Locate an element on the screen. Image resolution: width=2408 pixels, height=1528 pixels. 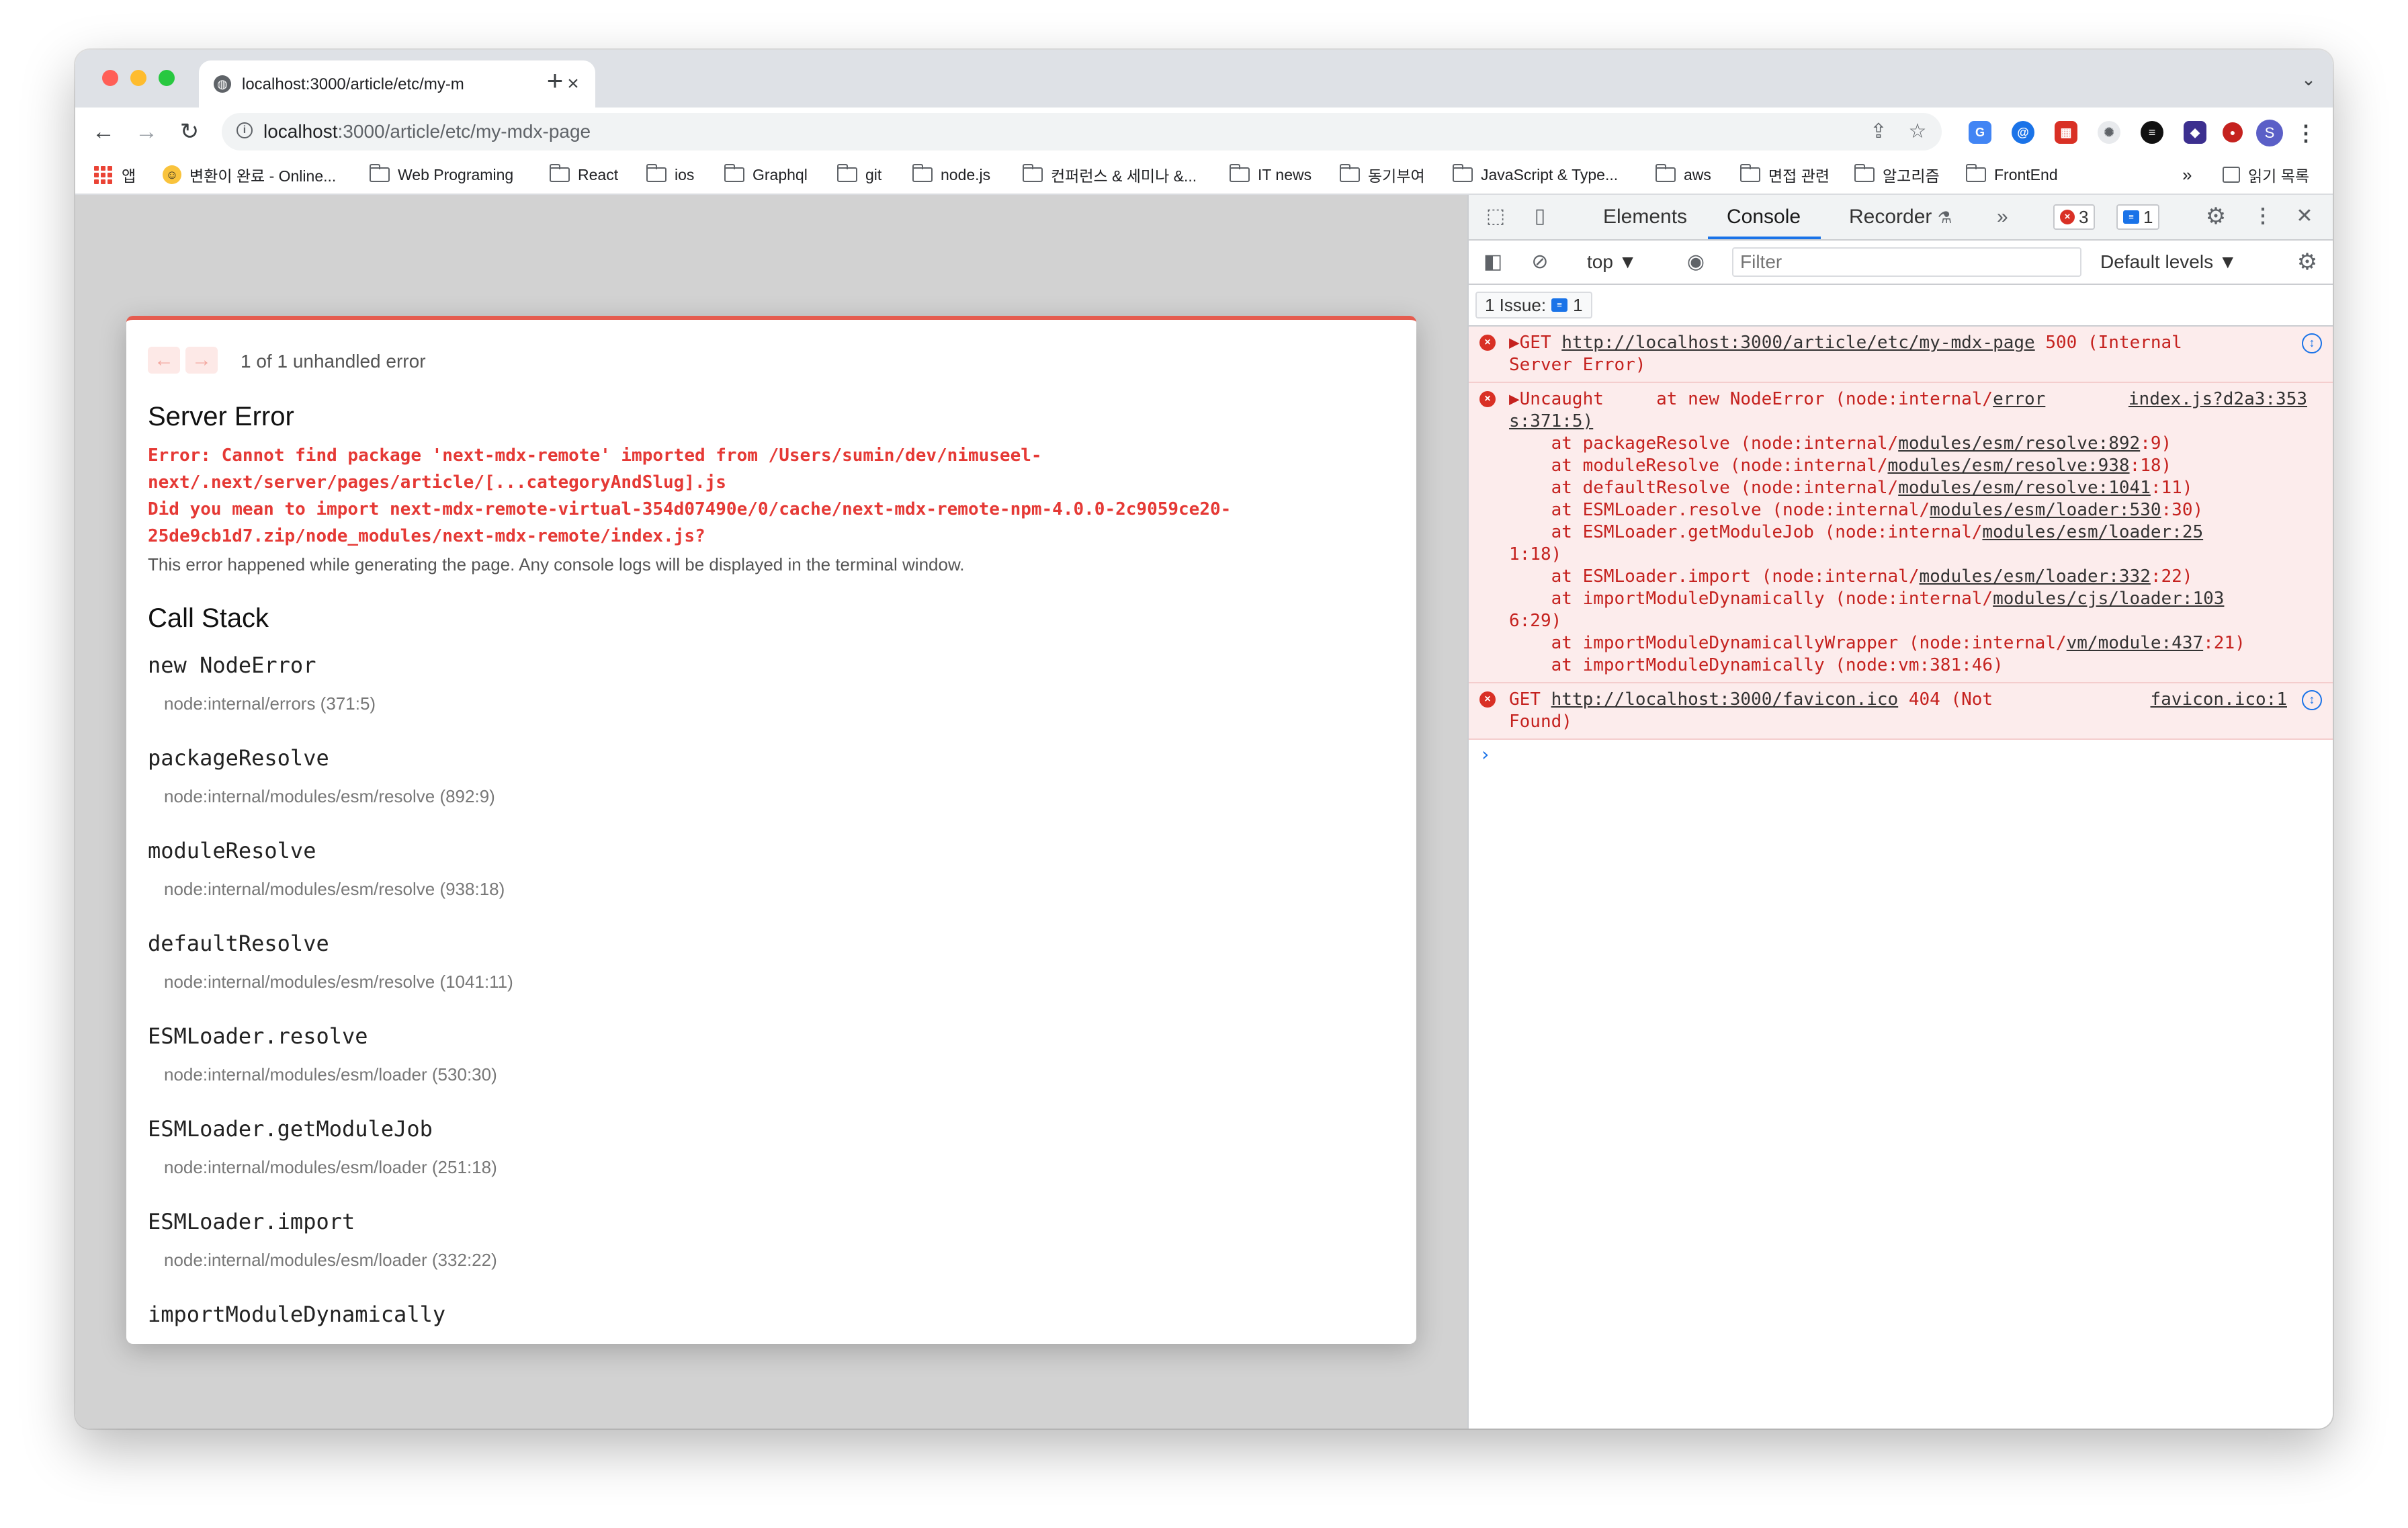
info-icon: i is located at coordinates (244, 130).